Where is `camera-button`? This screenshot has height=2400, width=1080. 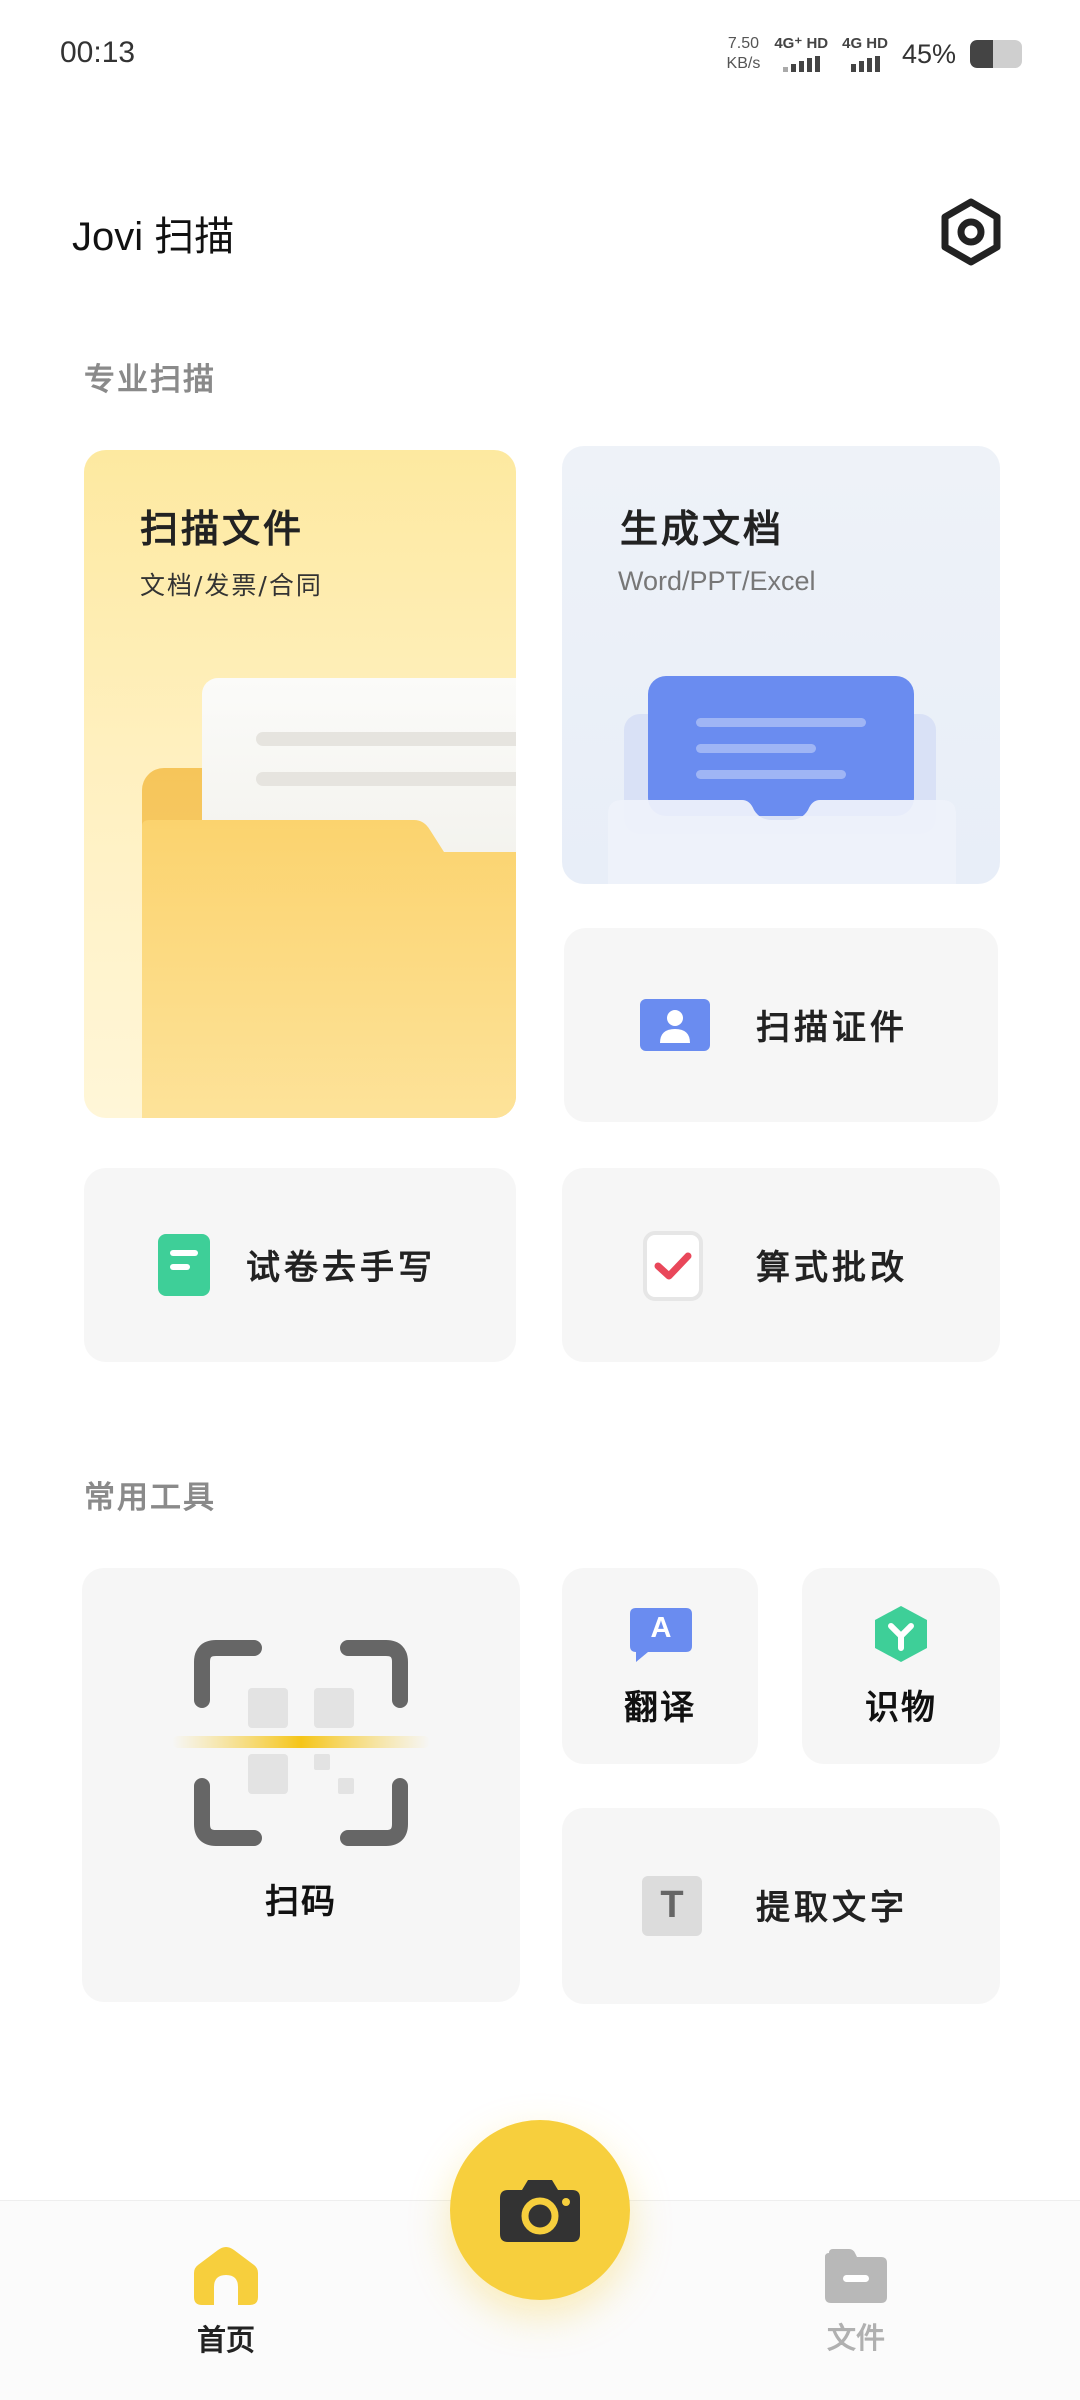
camera-button is located at coordinates (540, 2210).